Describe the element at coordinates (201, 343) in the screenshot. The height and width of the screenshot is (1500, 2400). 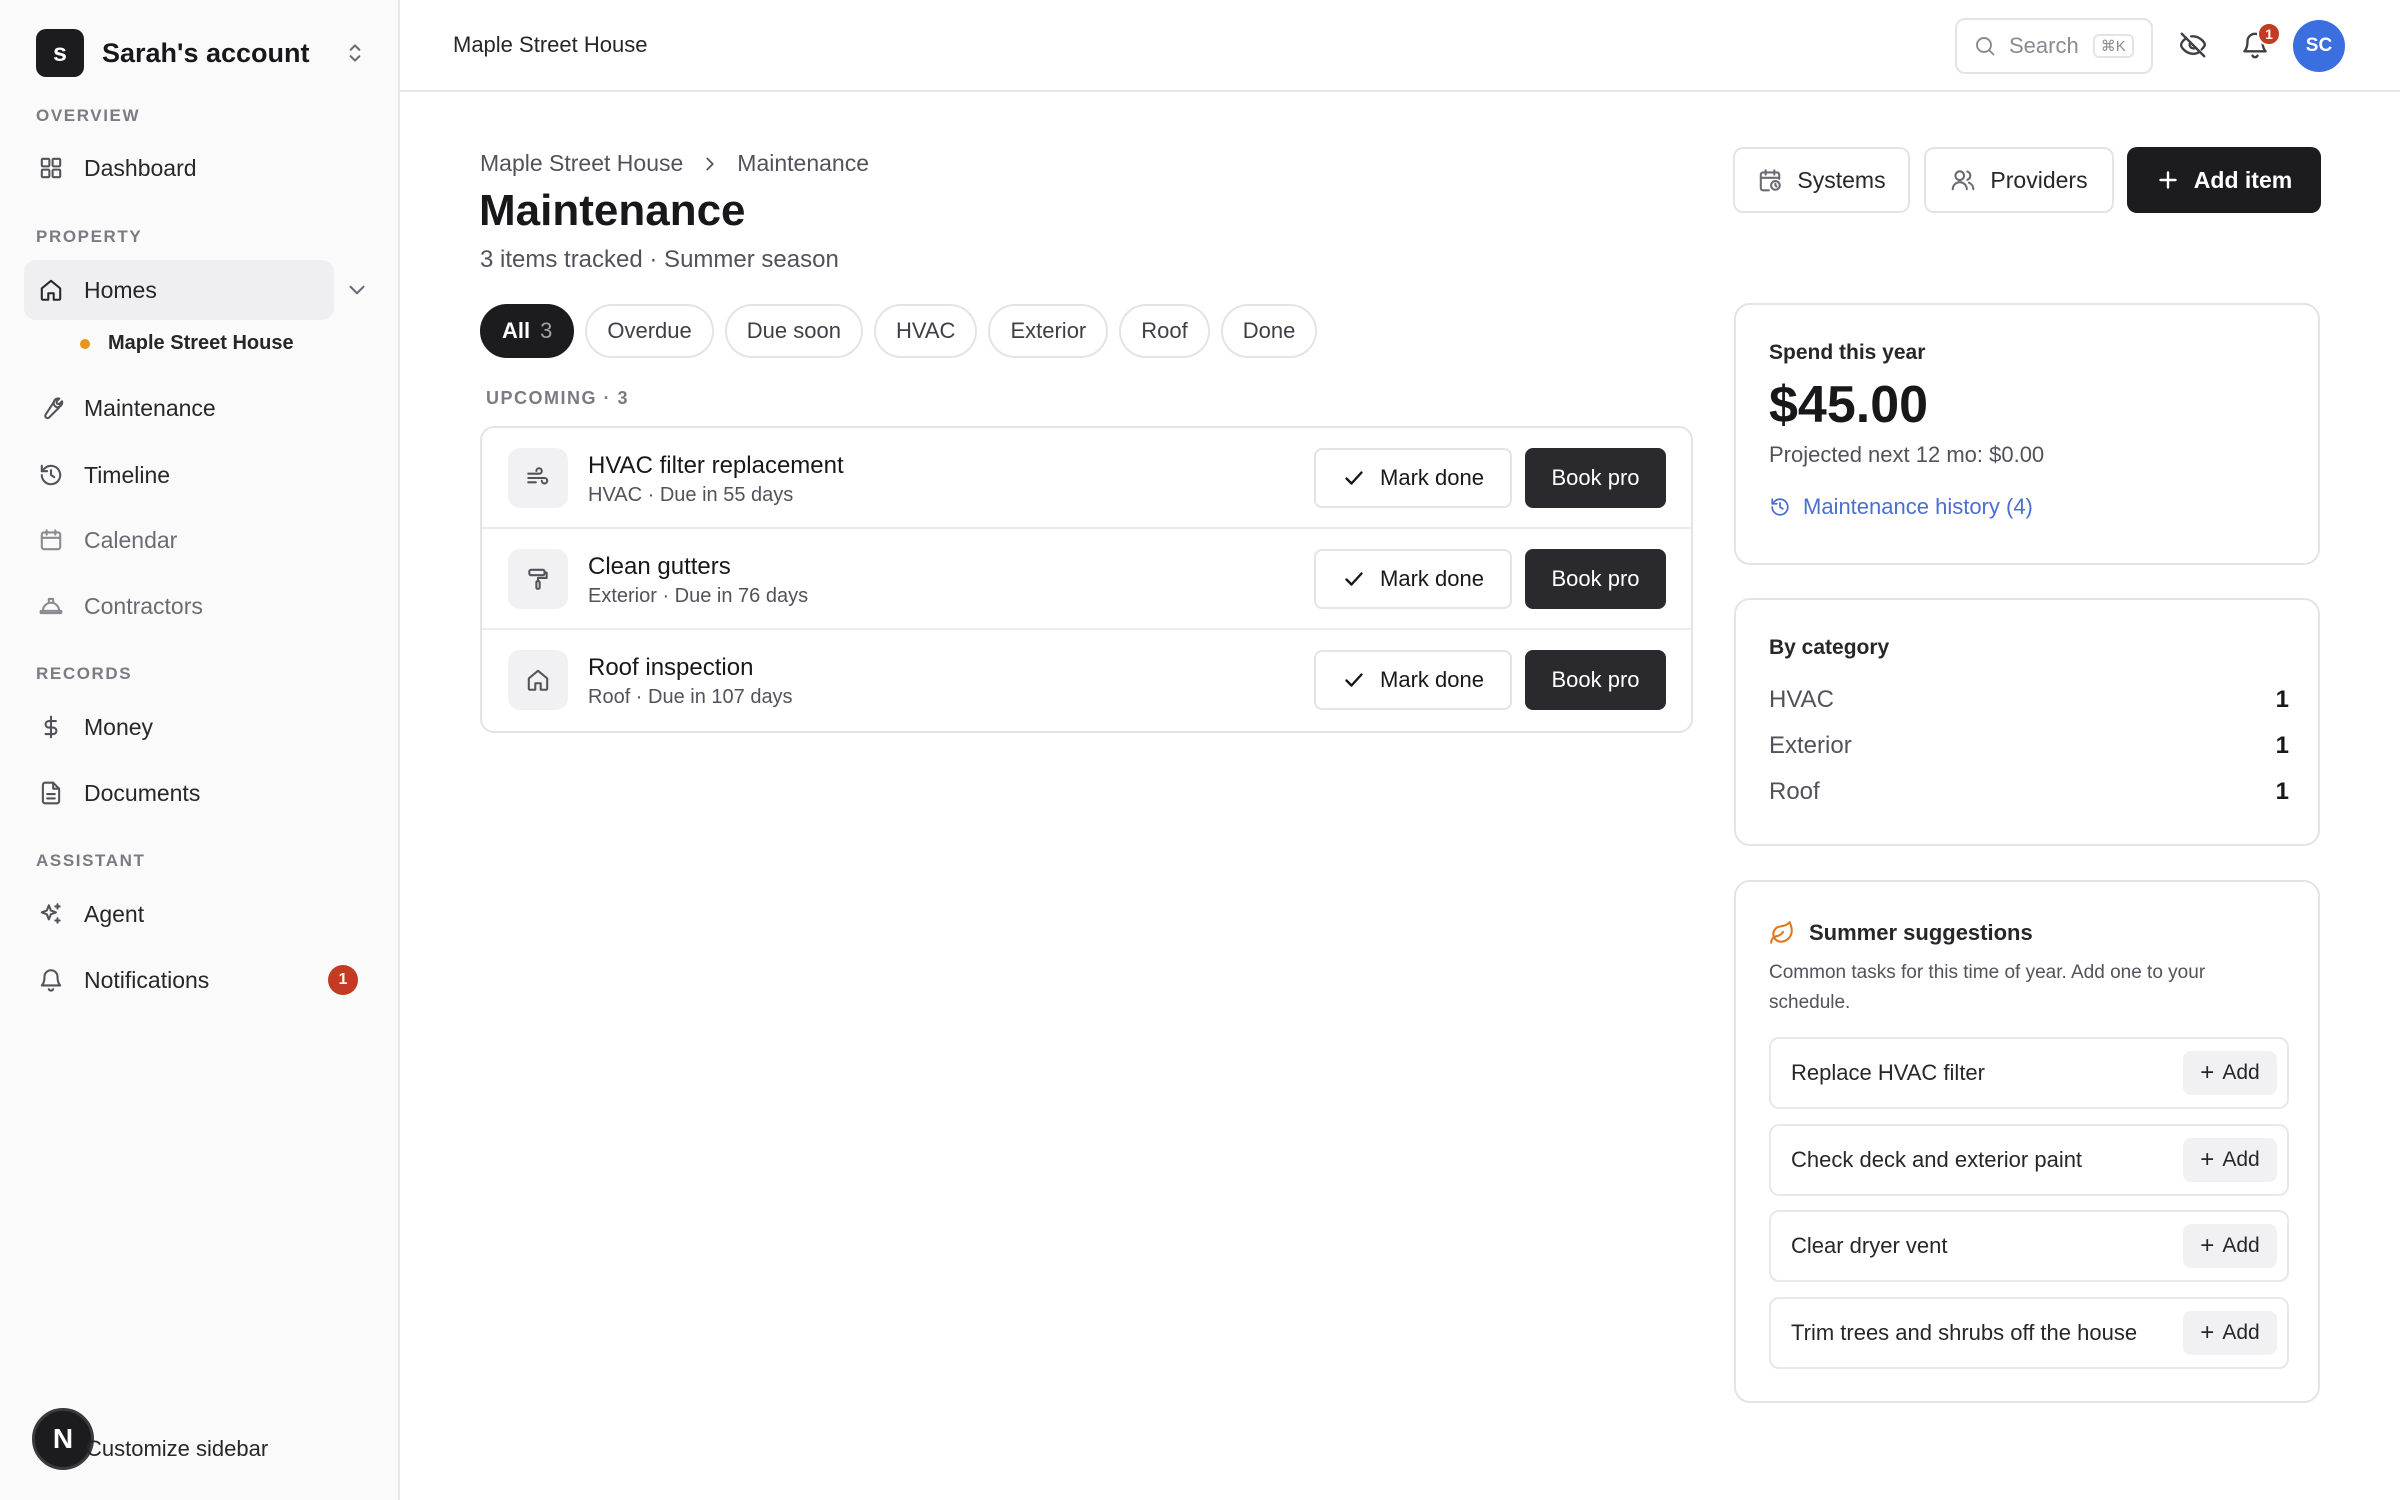
I see `sidebar-subitem-label: Maple Street House` at that location.